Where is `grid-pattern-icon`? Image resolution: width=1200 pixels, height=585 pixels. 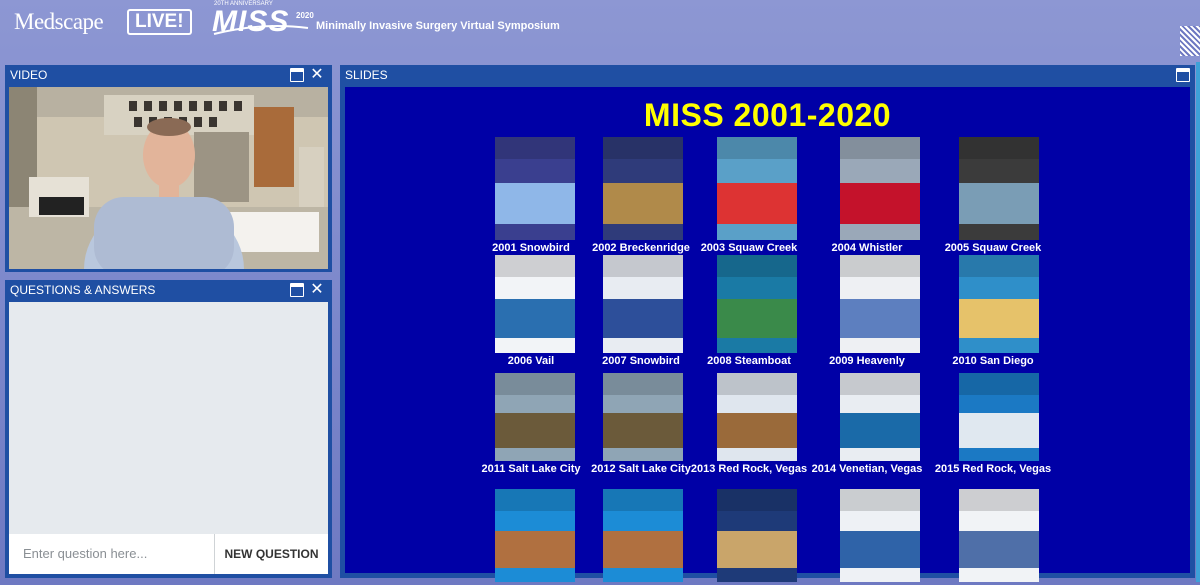
grid-pattern-icon is located at coordinates (1190, 41).